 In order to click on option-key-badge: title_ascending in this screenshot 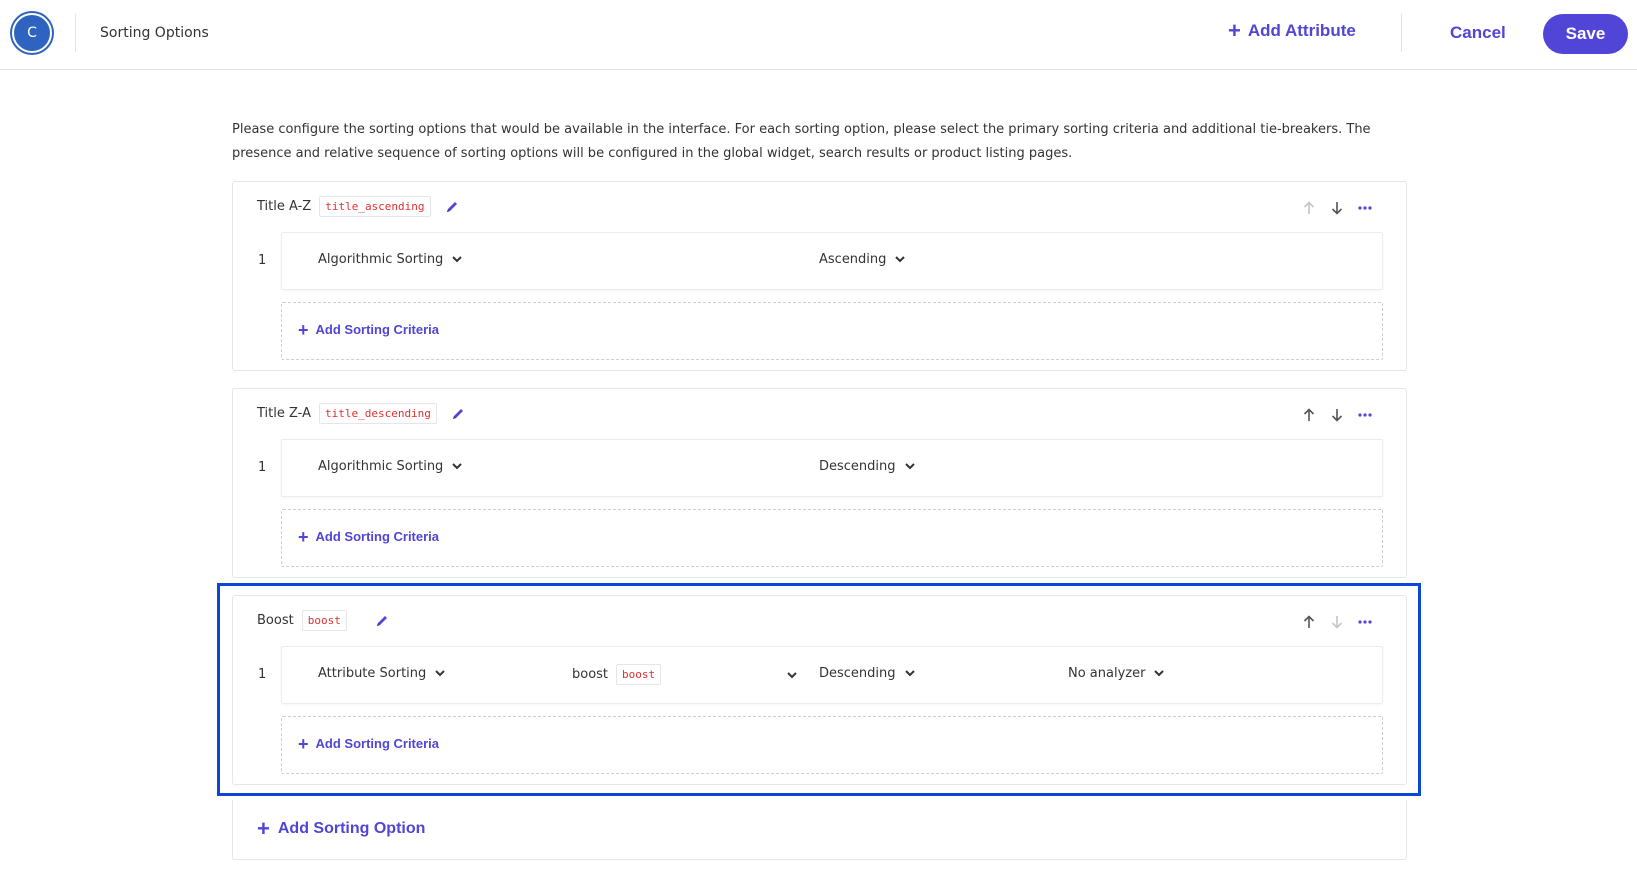, I will do `click(375, 206)`.